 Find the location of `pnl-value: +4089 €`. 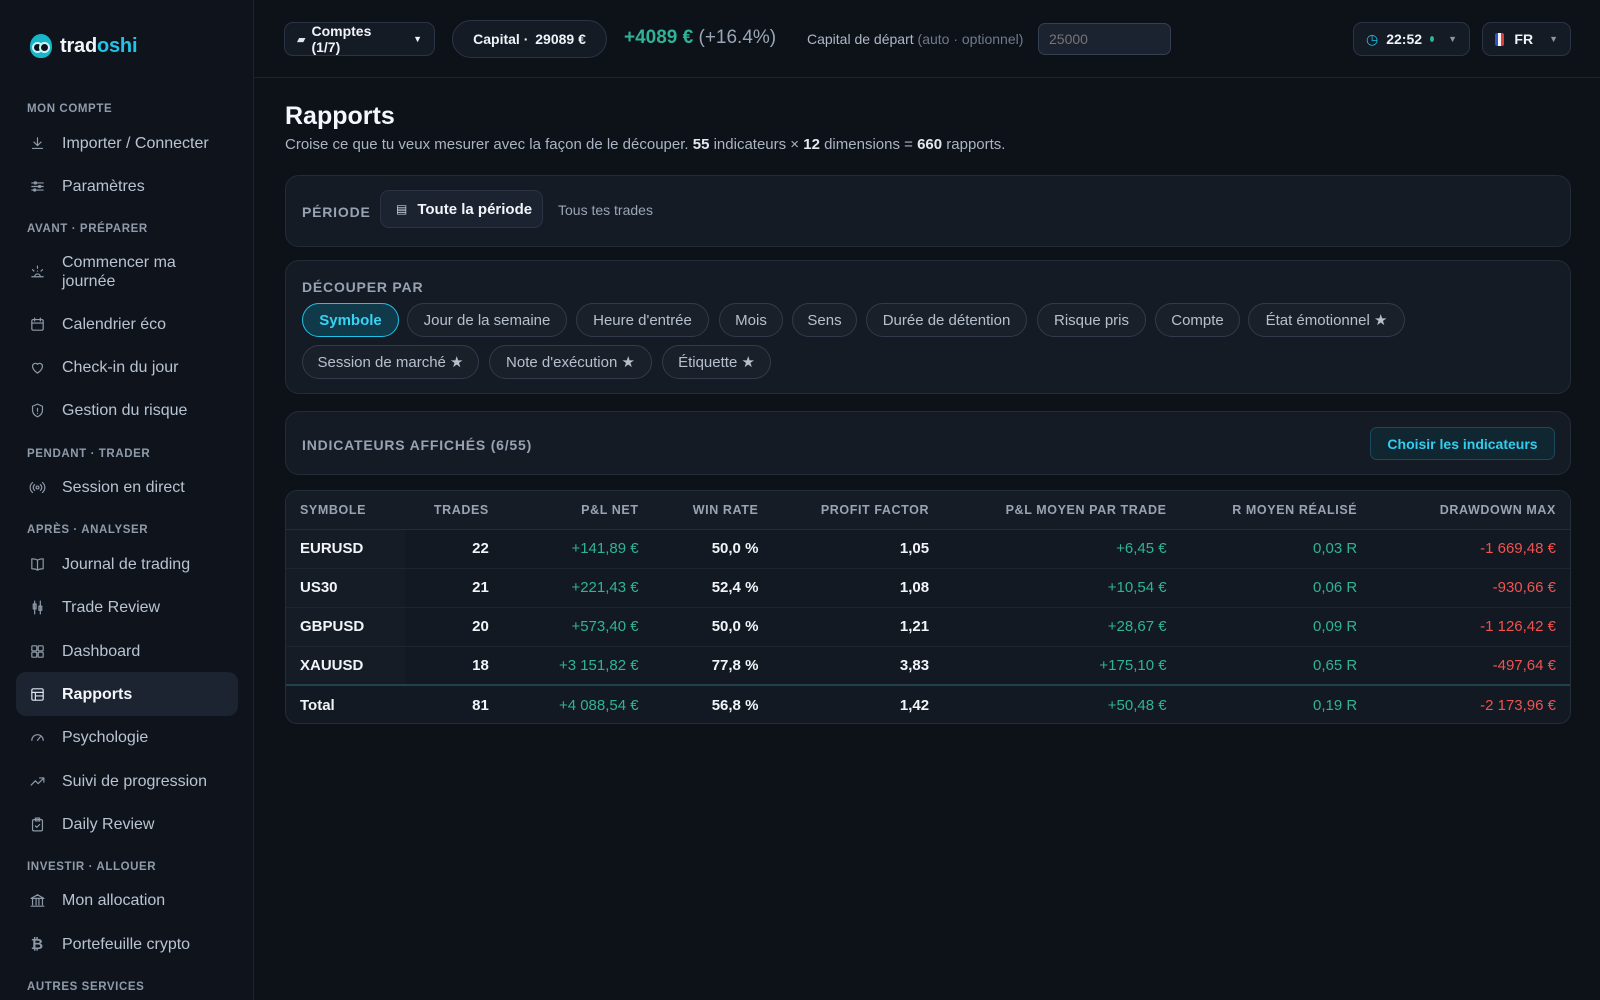

pnl-value: +4089 € is located at coordinates (659, 37).